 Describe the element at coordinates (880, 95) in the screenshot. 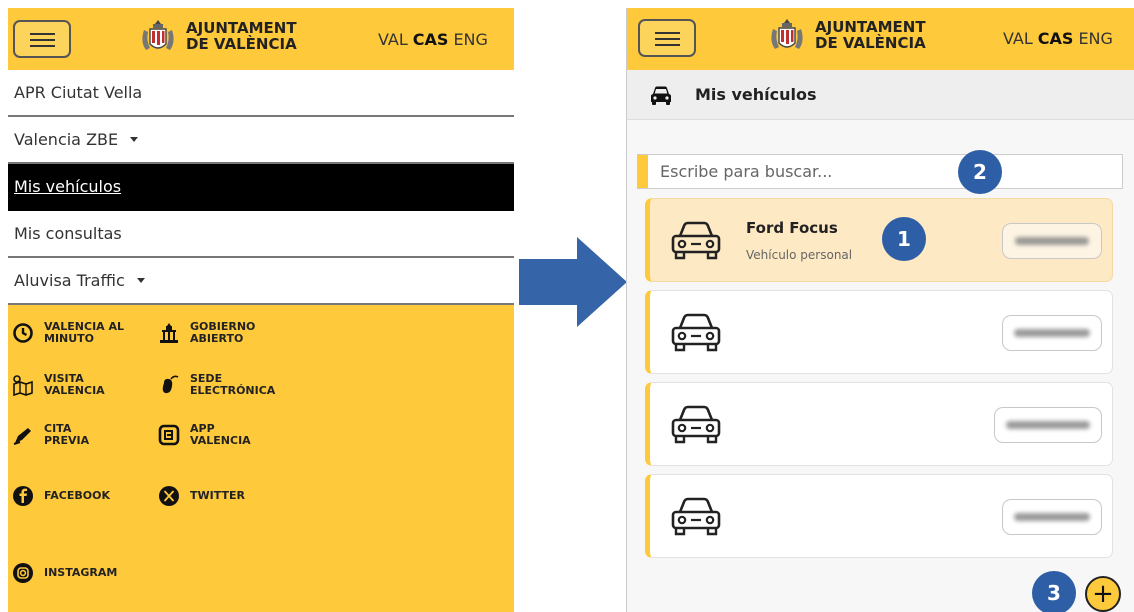

I see `section-header: Mis vehículos` at that location.